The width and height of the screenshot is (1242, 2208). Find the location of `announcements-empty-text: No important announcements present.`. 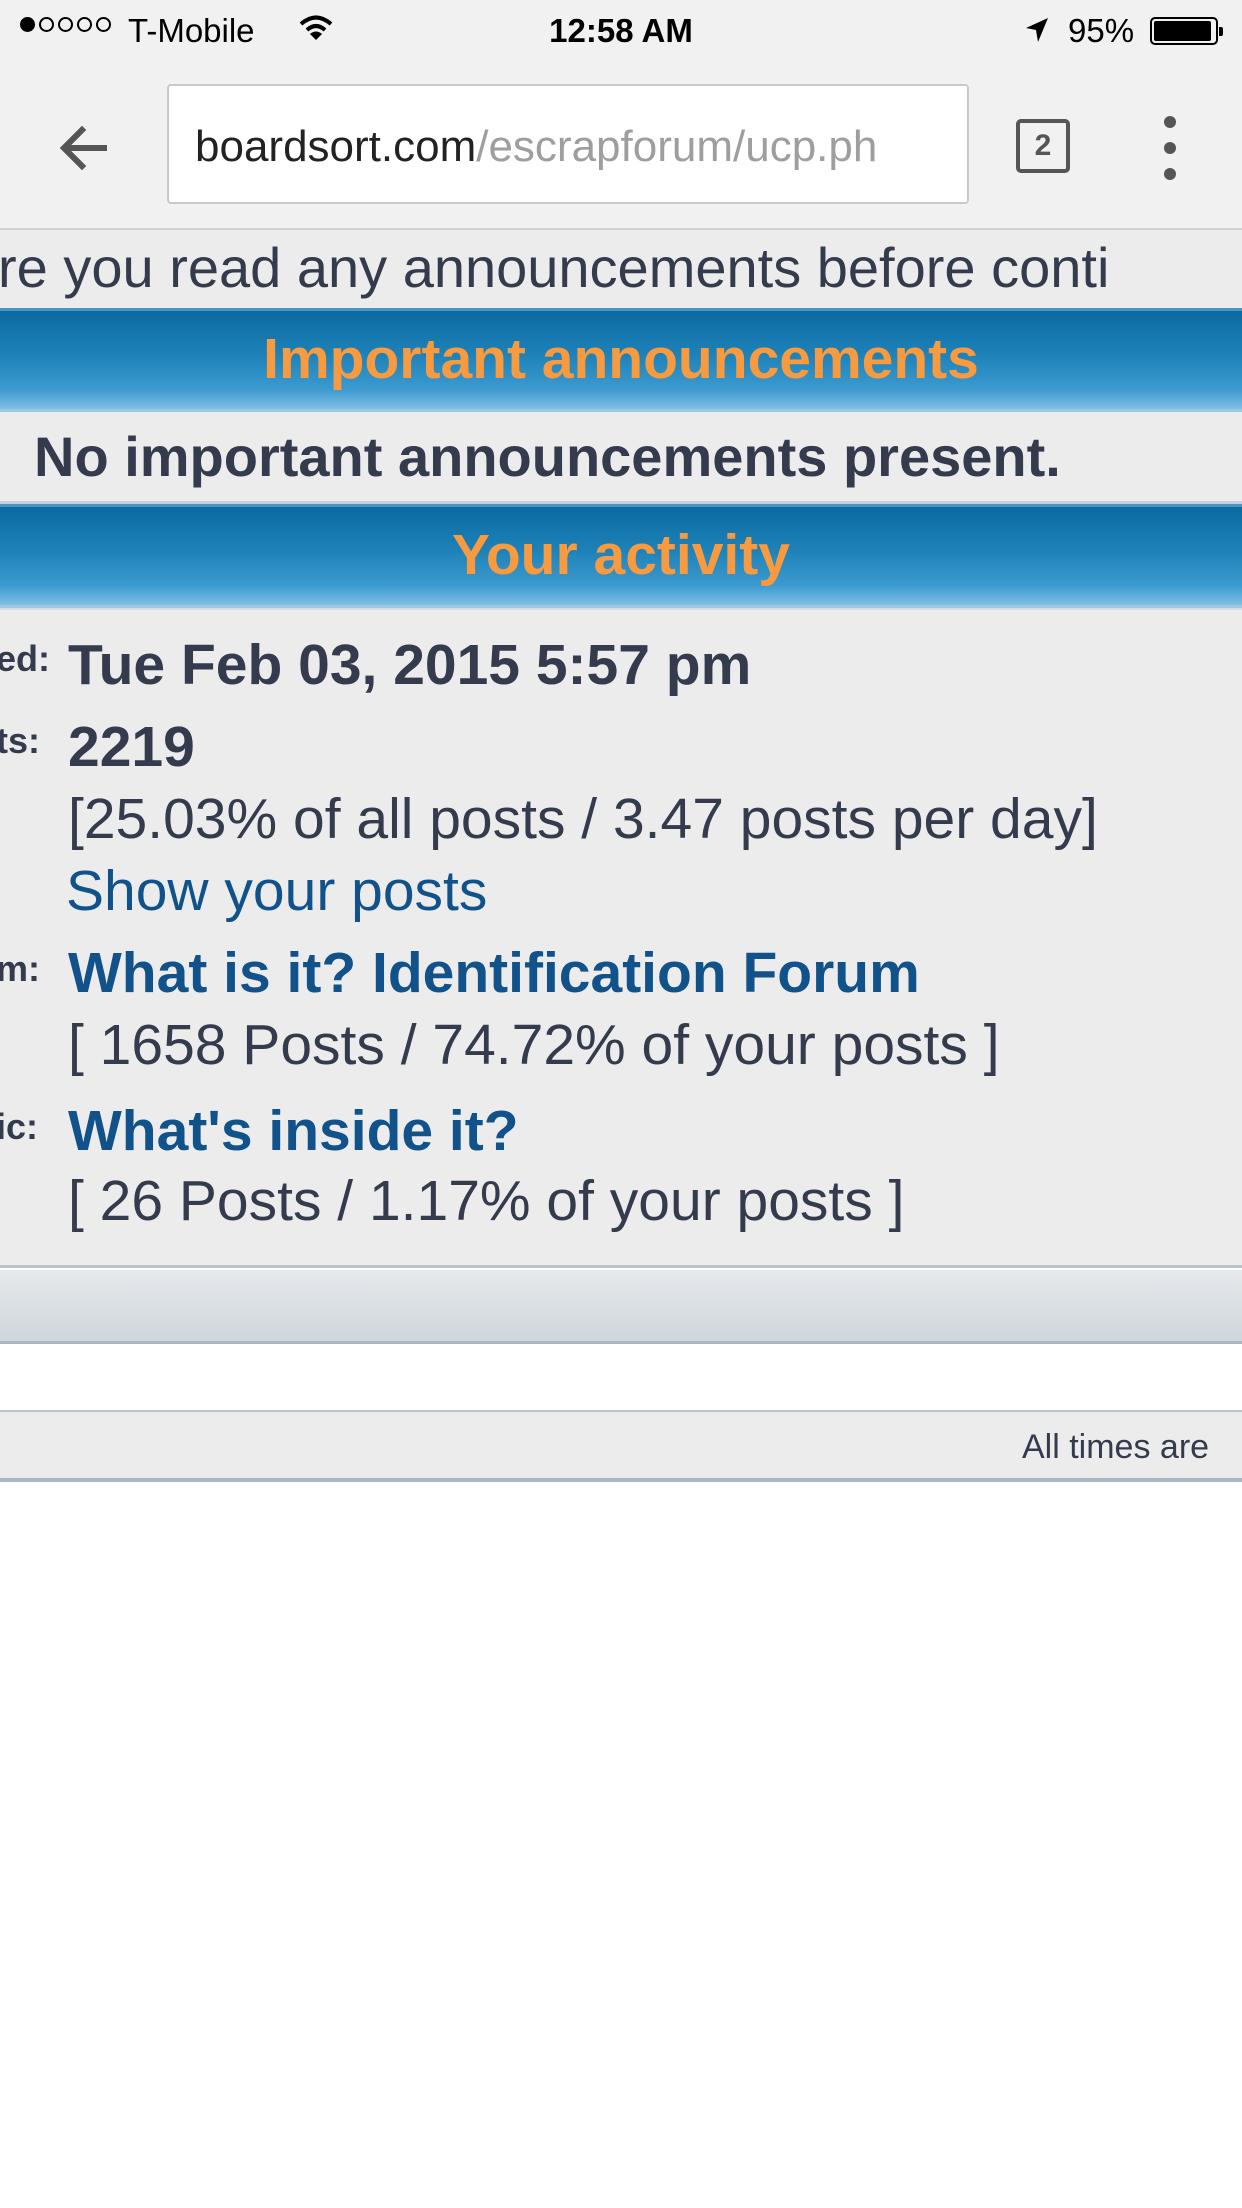

announcements-empty-text: No important announcements present. is located at coordinates (547, 456).